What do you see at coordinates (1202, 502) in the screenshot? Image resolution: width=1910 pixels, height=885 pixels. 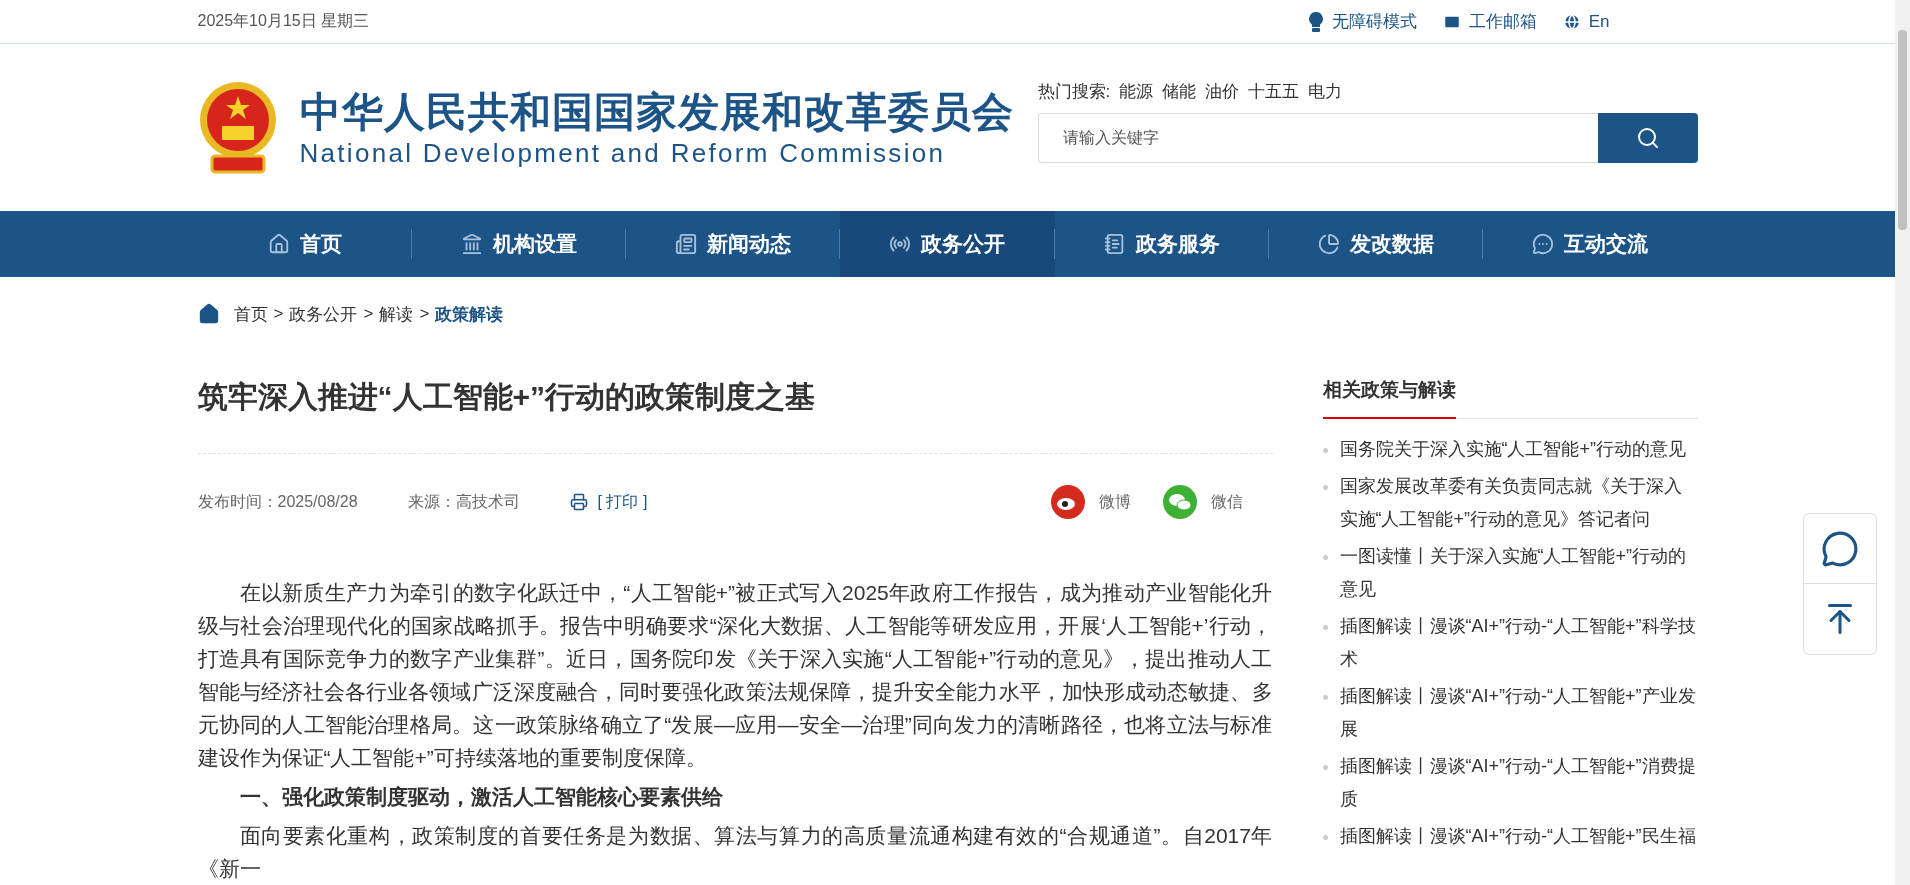 I see `share-link: 微信` at bounding box center [1202, 502].